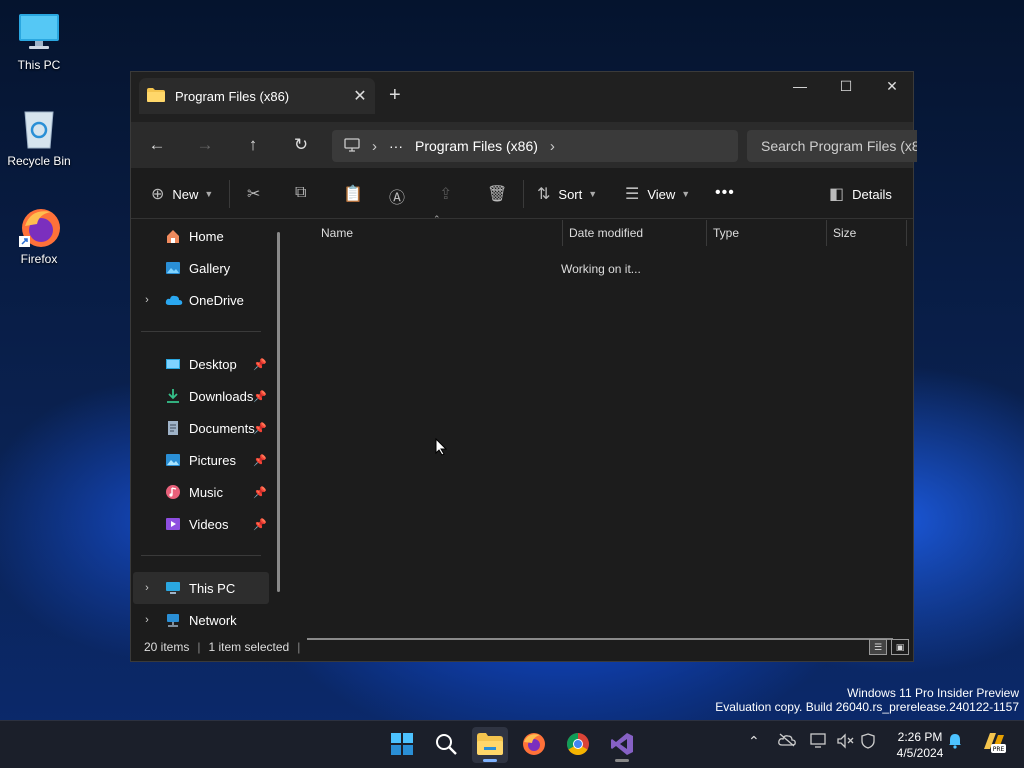  Describe the element at coordinates (445, 194) in the screenshot. I see `share-button: ⇪` at that location.